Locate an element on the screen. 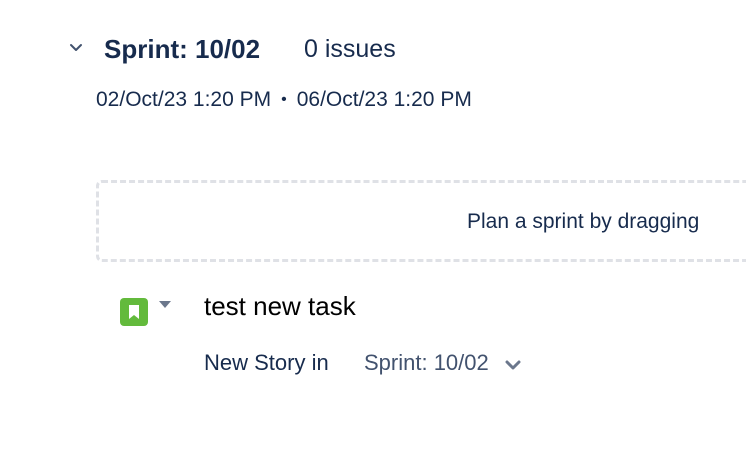  sprint-destination-select: Sprint: 10/02 is located at coordinates (442, 363).